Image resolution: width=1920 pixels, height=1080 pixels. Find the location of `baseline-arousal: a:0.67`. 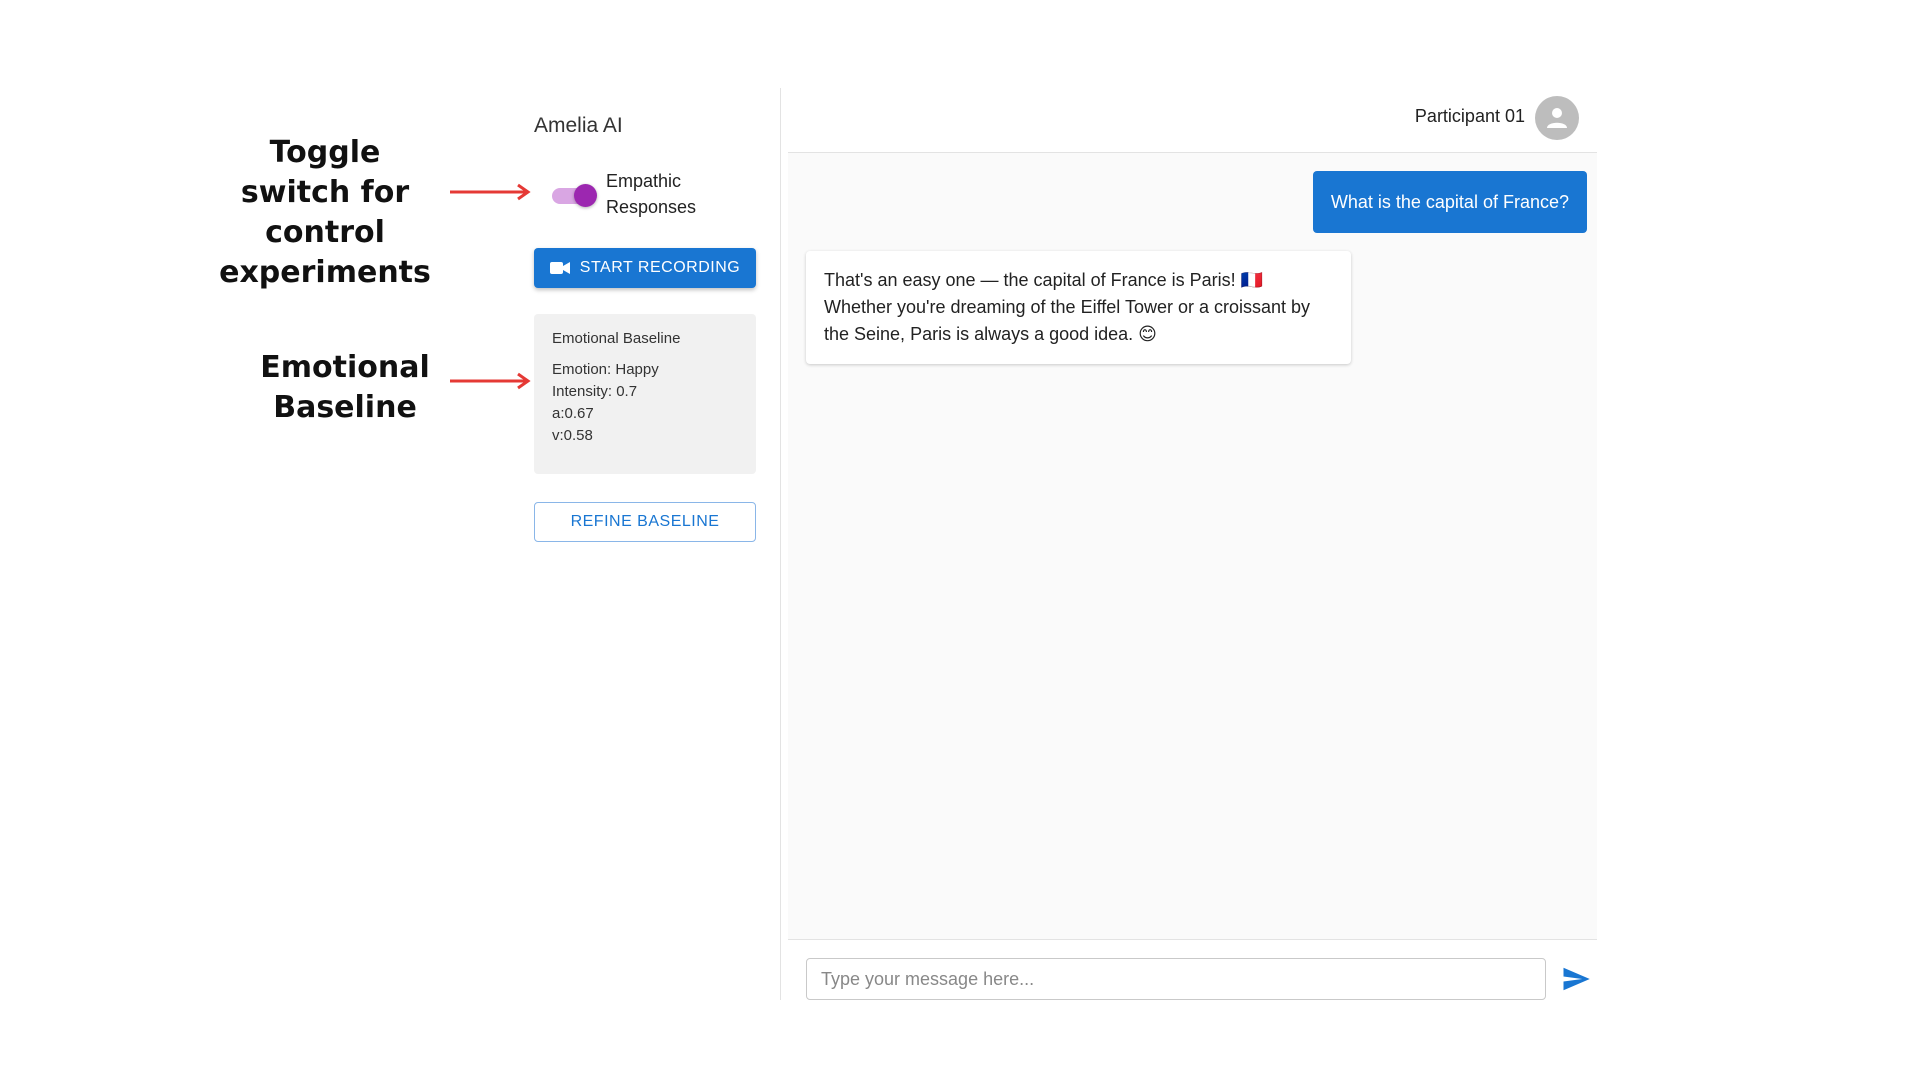

baseline-arousal: a:0.67 is located at coordinates (573, 413).